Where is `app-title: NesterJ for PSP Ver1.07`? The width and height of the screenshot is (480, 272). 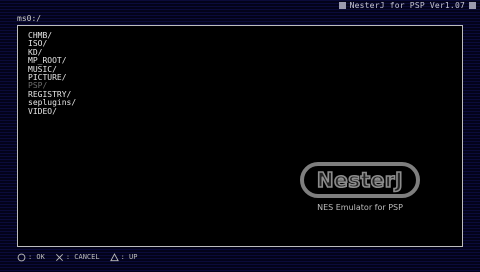 app-title: NesterJ for PSP Ver1.07 is located at coordinates (407, 5).